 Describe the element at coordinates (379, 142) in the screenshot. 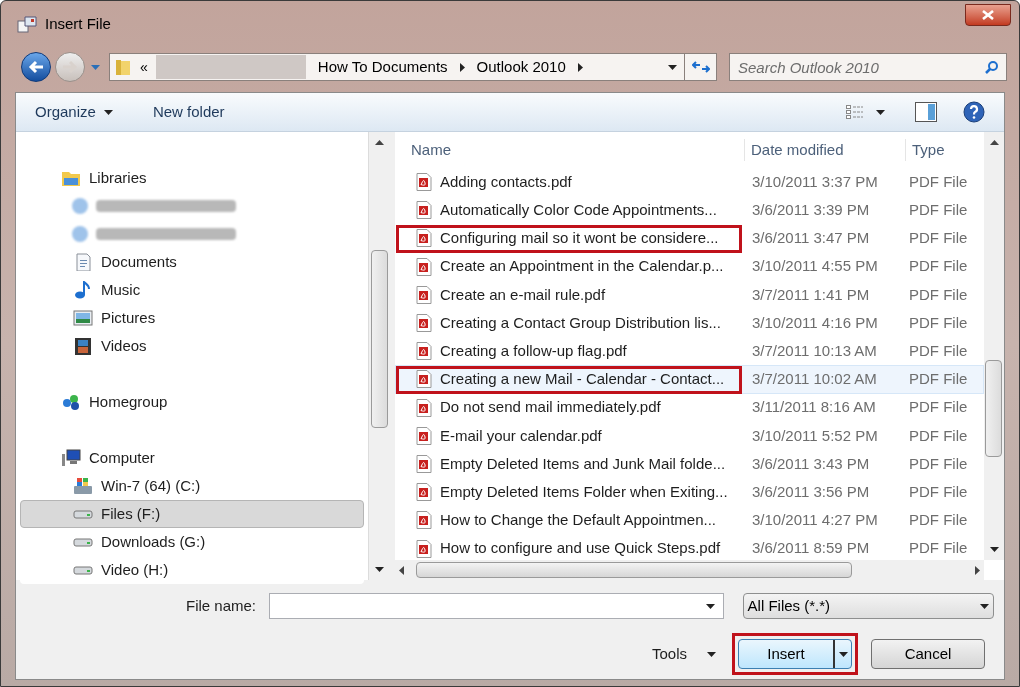

I see `scroll-up-arrow-icon` at that location.